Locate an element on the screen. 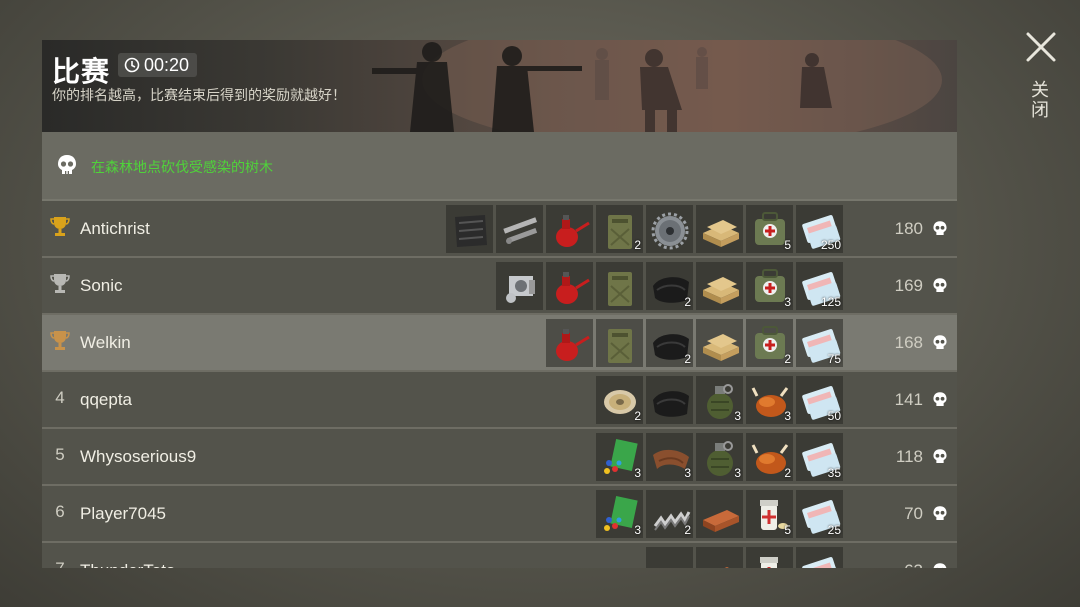 This screenshot has width=1080, height=607. reward-items: 2 5 250 is located at coordinates (644, 229).